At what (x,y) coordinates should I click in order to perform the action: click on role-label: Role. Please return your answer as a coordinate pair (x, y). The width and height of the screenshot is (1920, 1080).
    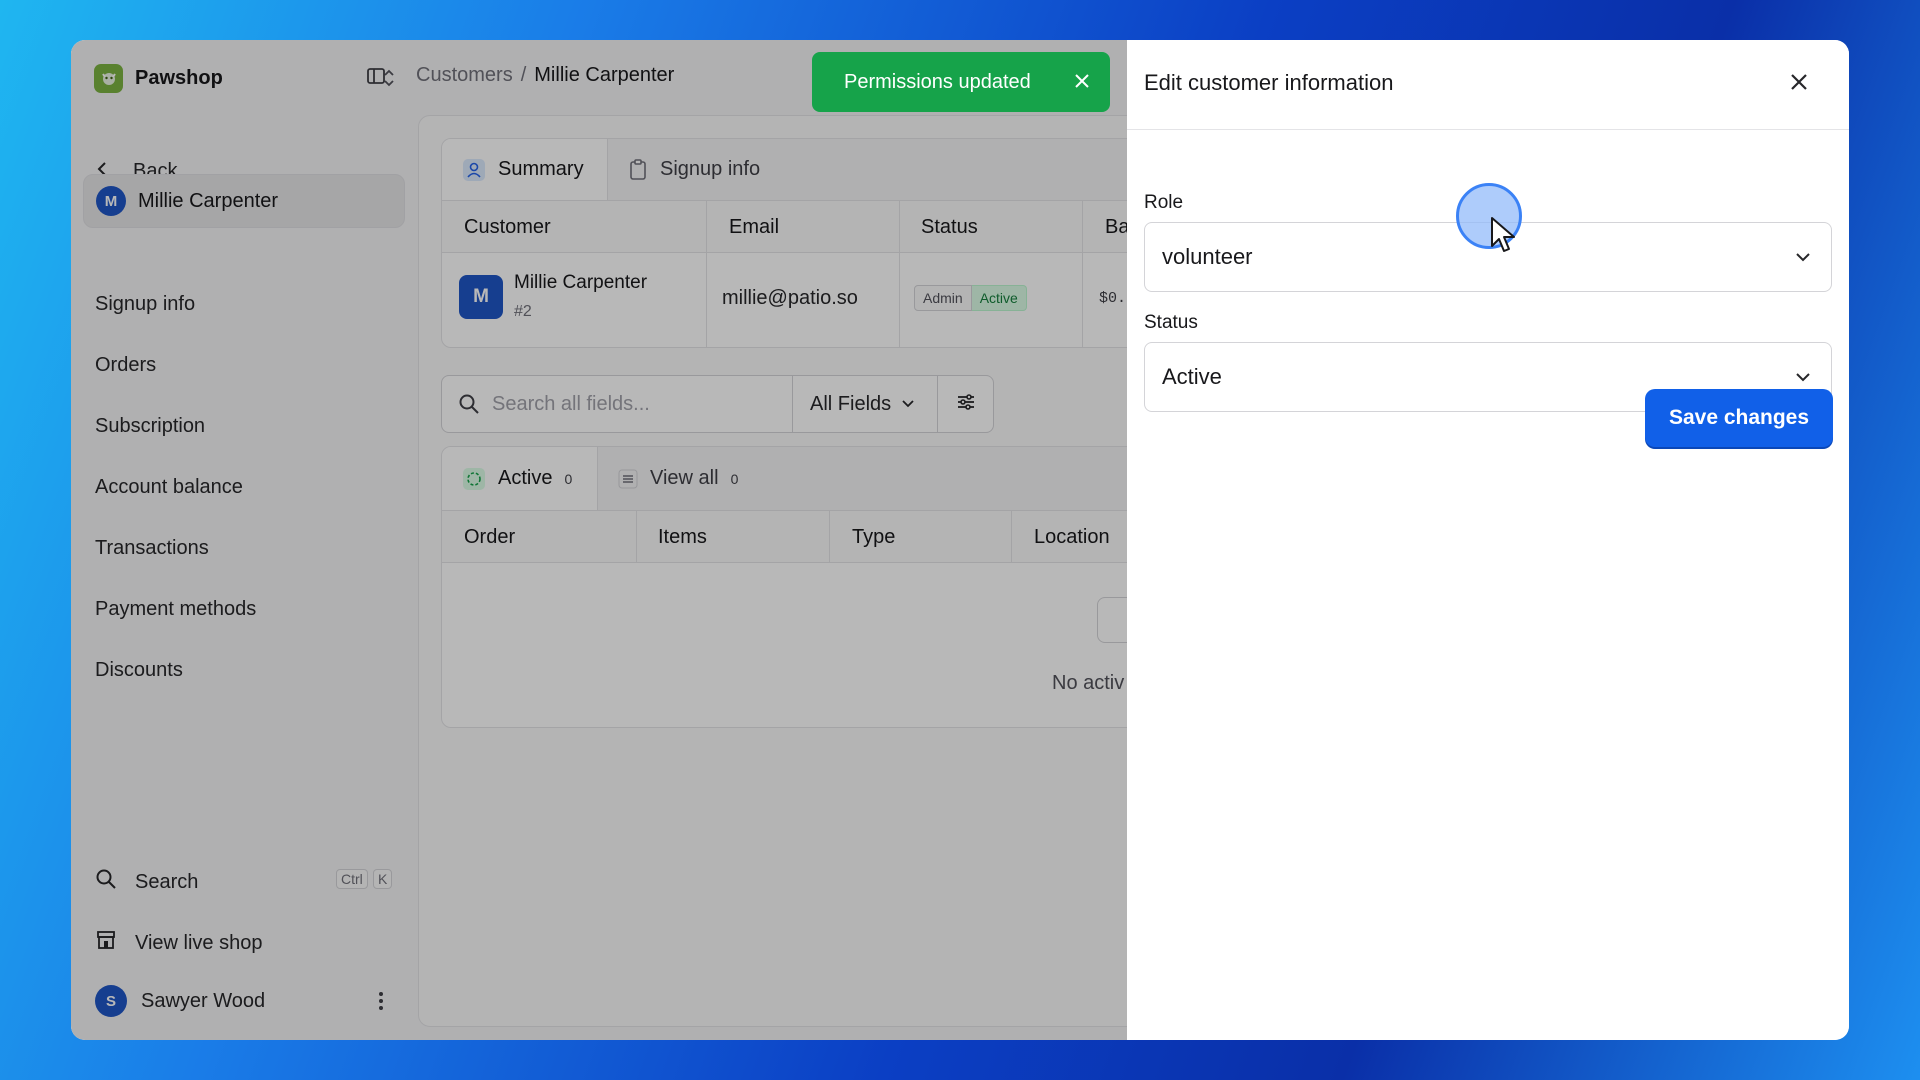
    Looking at the image, I should click on (1164, 202).